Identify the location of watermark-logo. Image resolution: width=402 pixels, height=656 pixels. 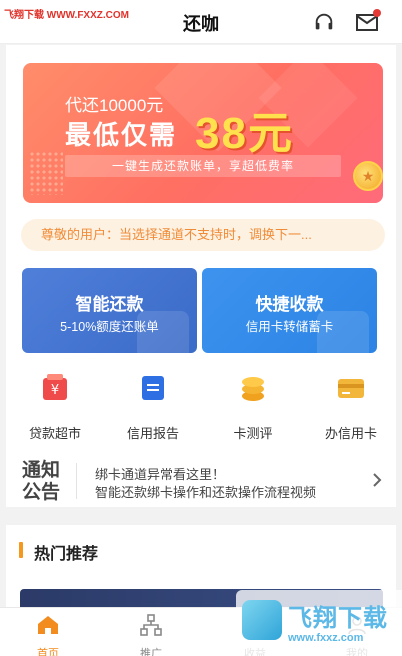
(262, 620).